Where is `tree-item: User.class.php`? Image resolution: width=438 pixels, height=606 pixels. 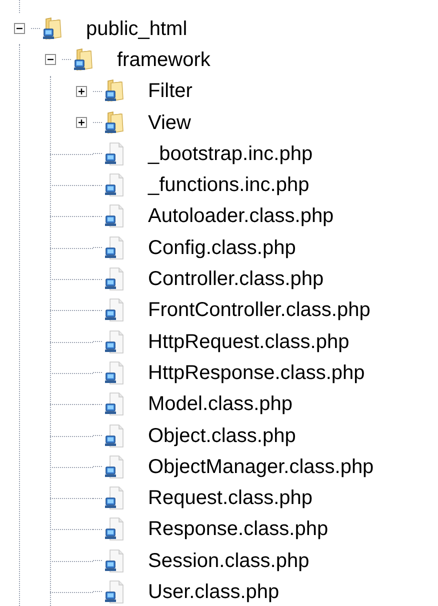
tree-item: User.class.php is located at coordinates (214, 592).